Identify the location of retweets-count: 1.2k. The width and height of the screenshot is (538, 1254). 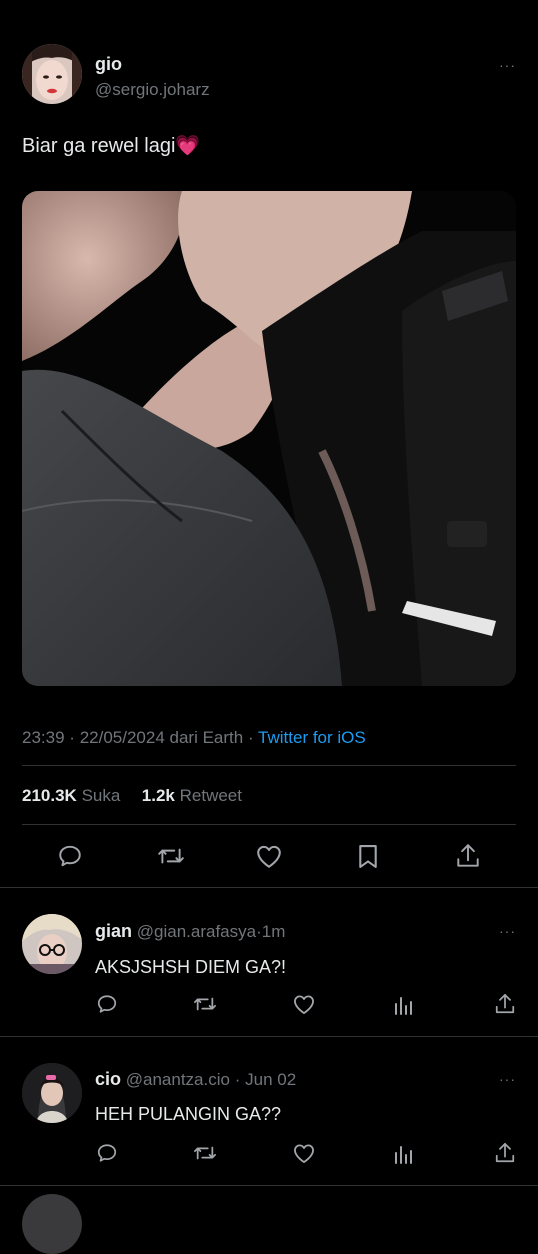
(158, 795).